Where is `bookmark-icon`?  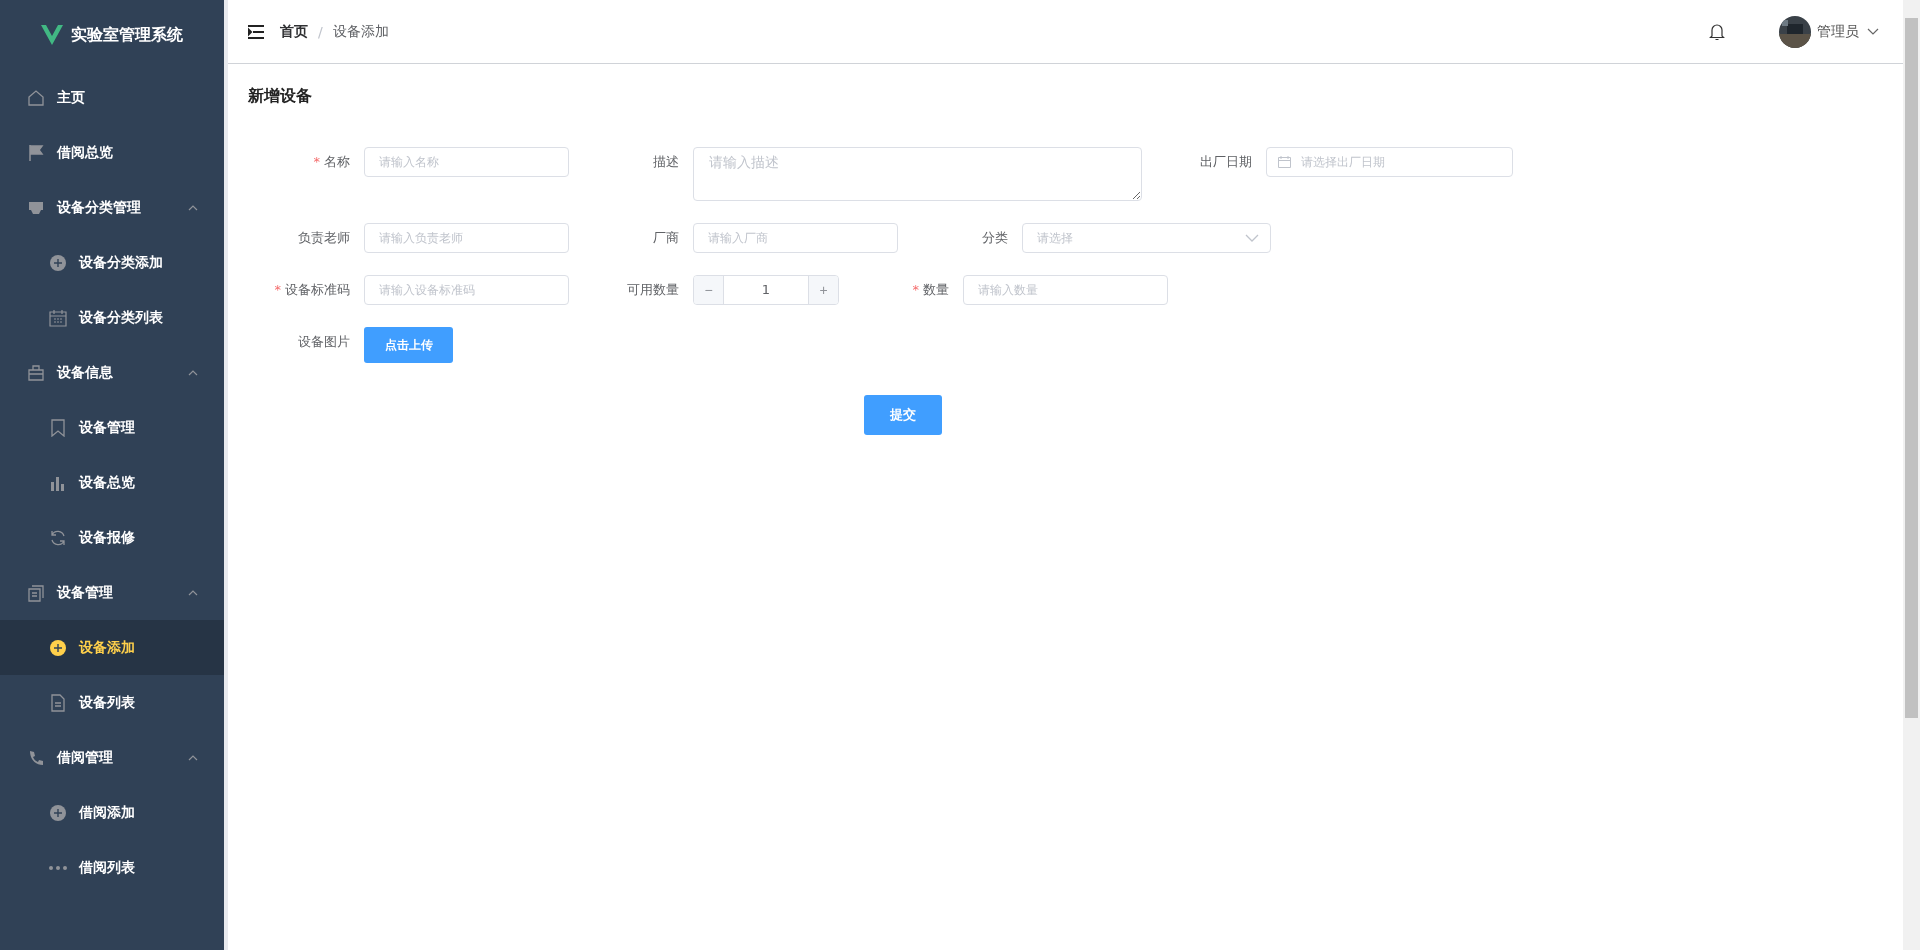
bookmark-icon is located at coordinates (58, 427).